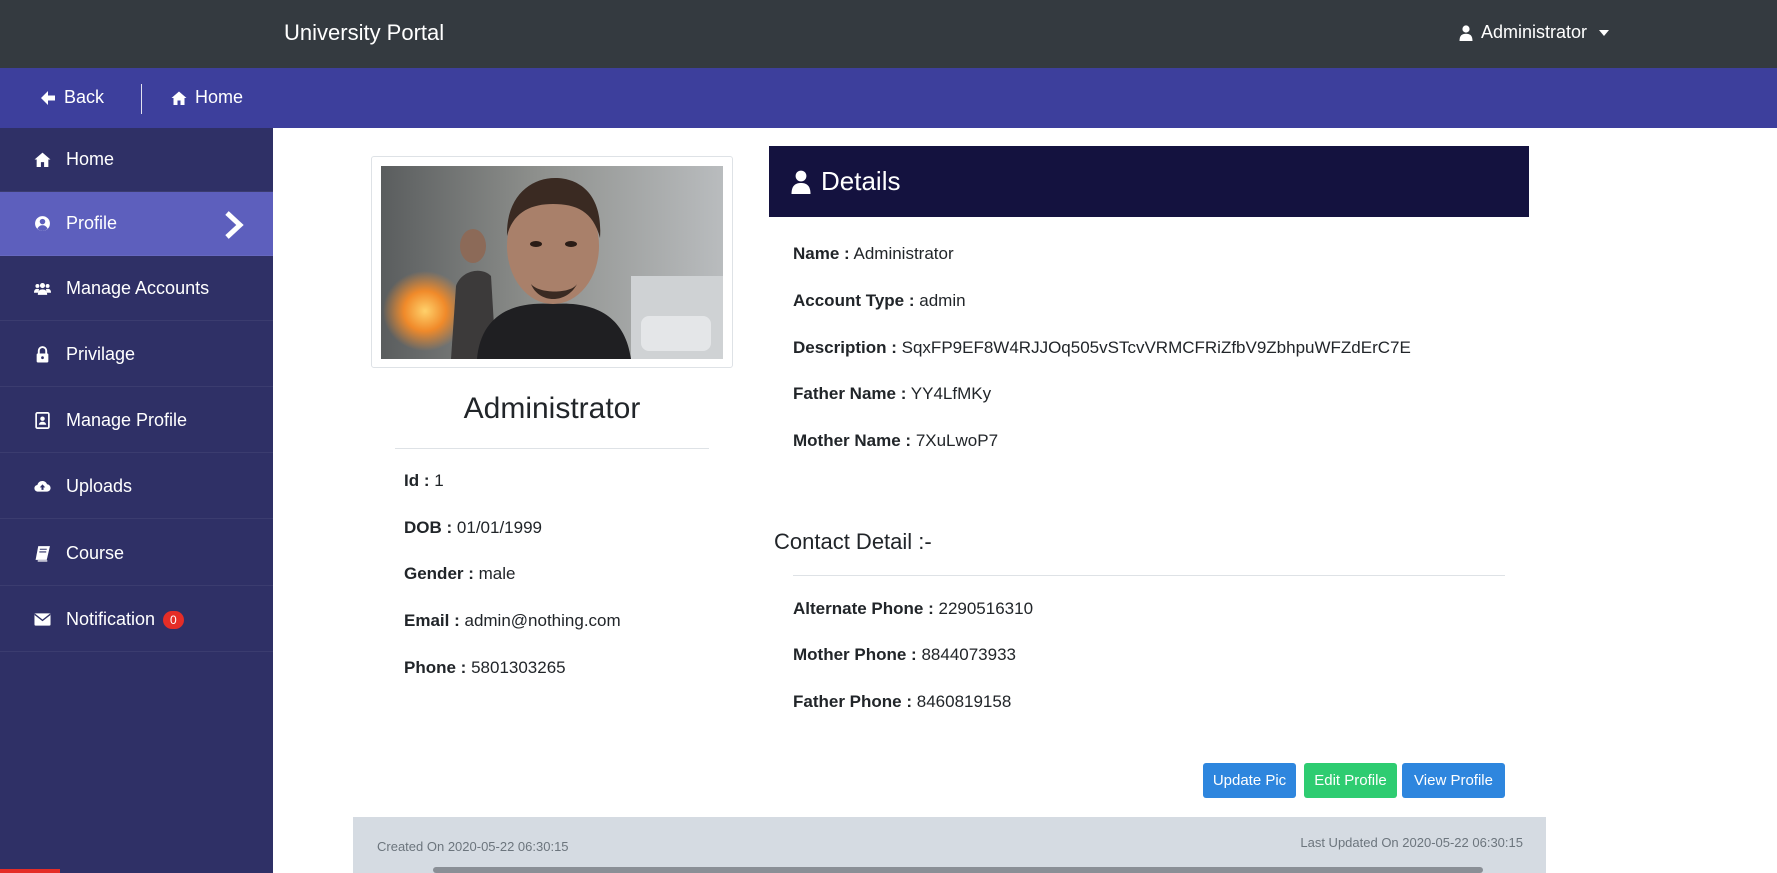 This screenshot has width=1777, height=873. Describe the element at coordinates (1411, 842) in the screenshot. I see `last-updated-text: Last Updated On 2020-05-22 06:30:15` at that location.